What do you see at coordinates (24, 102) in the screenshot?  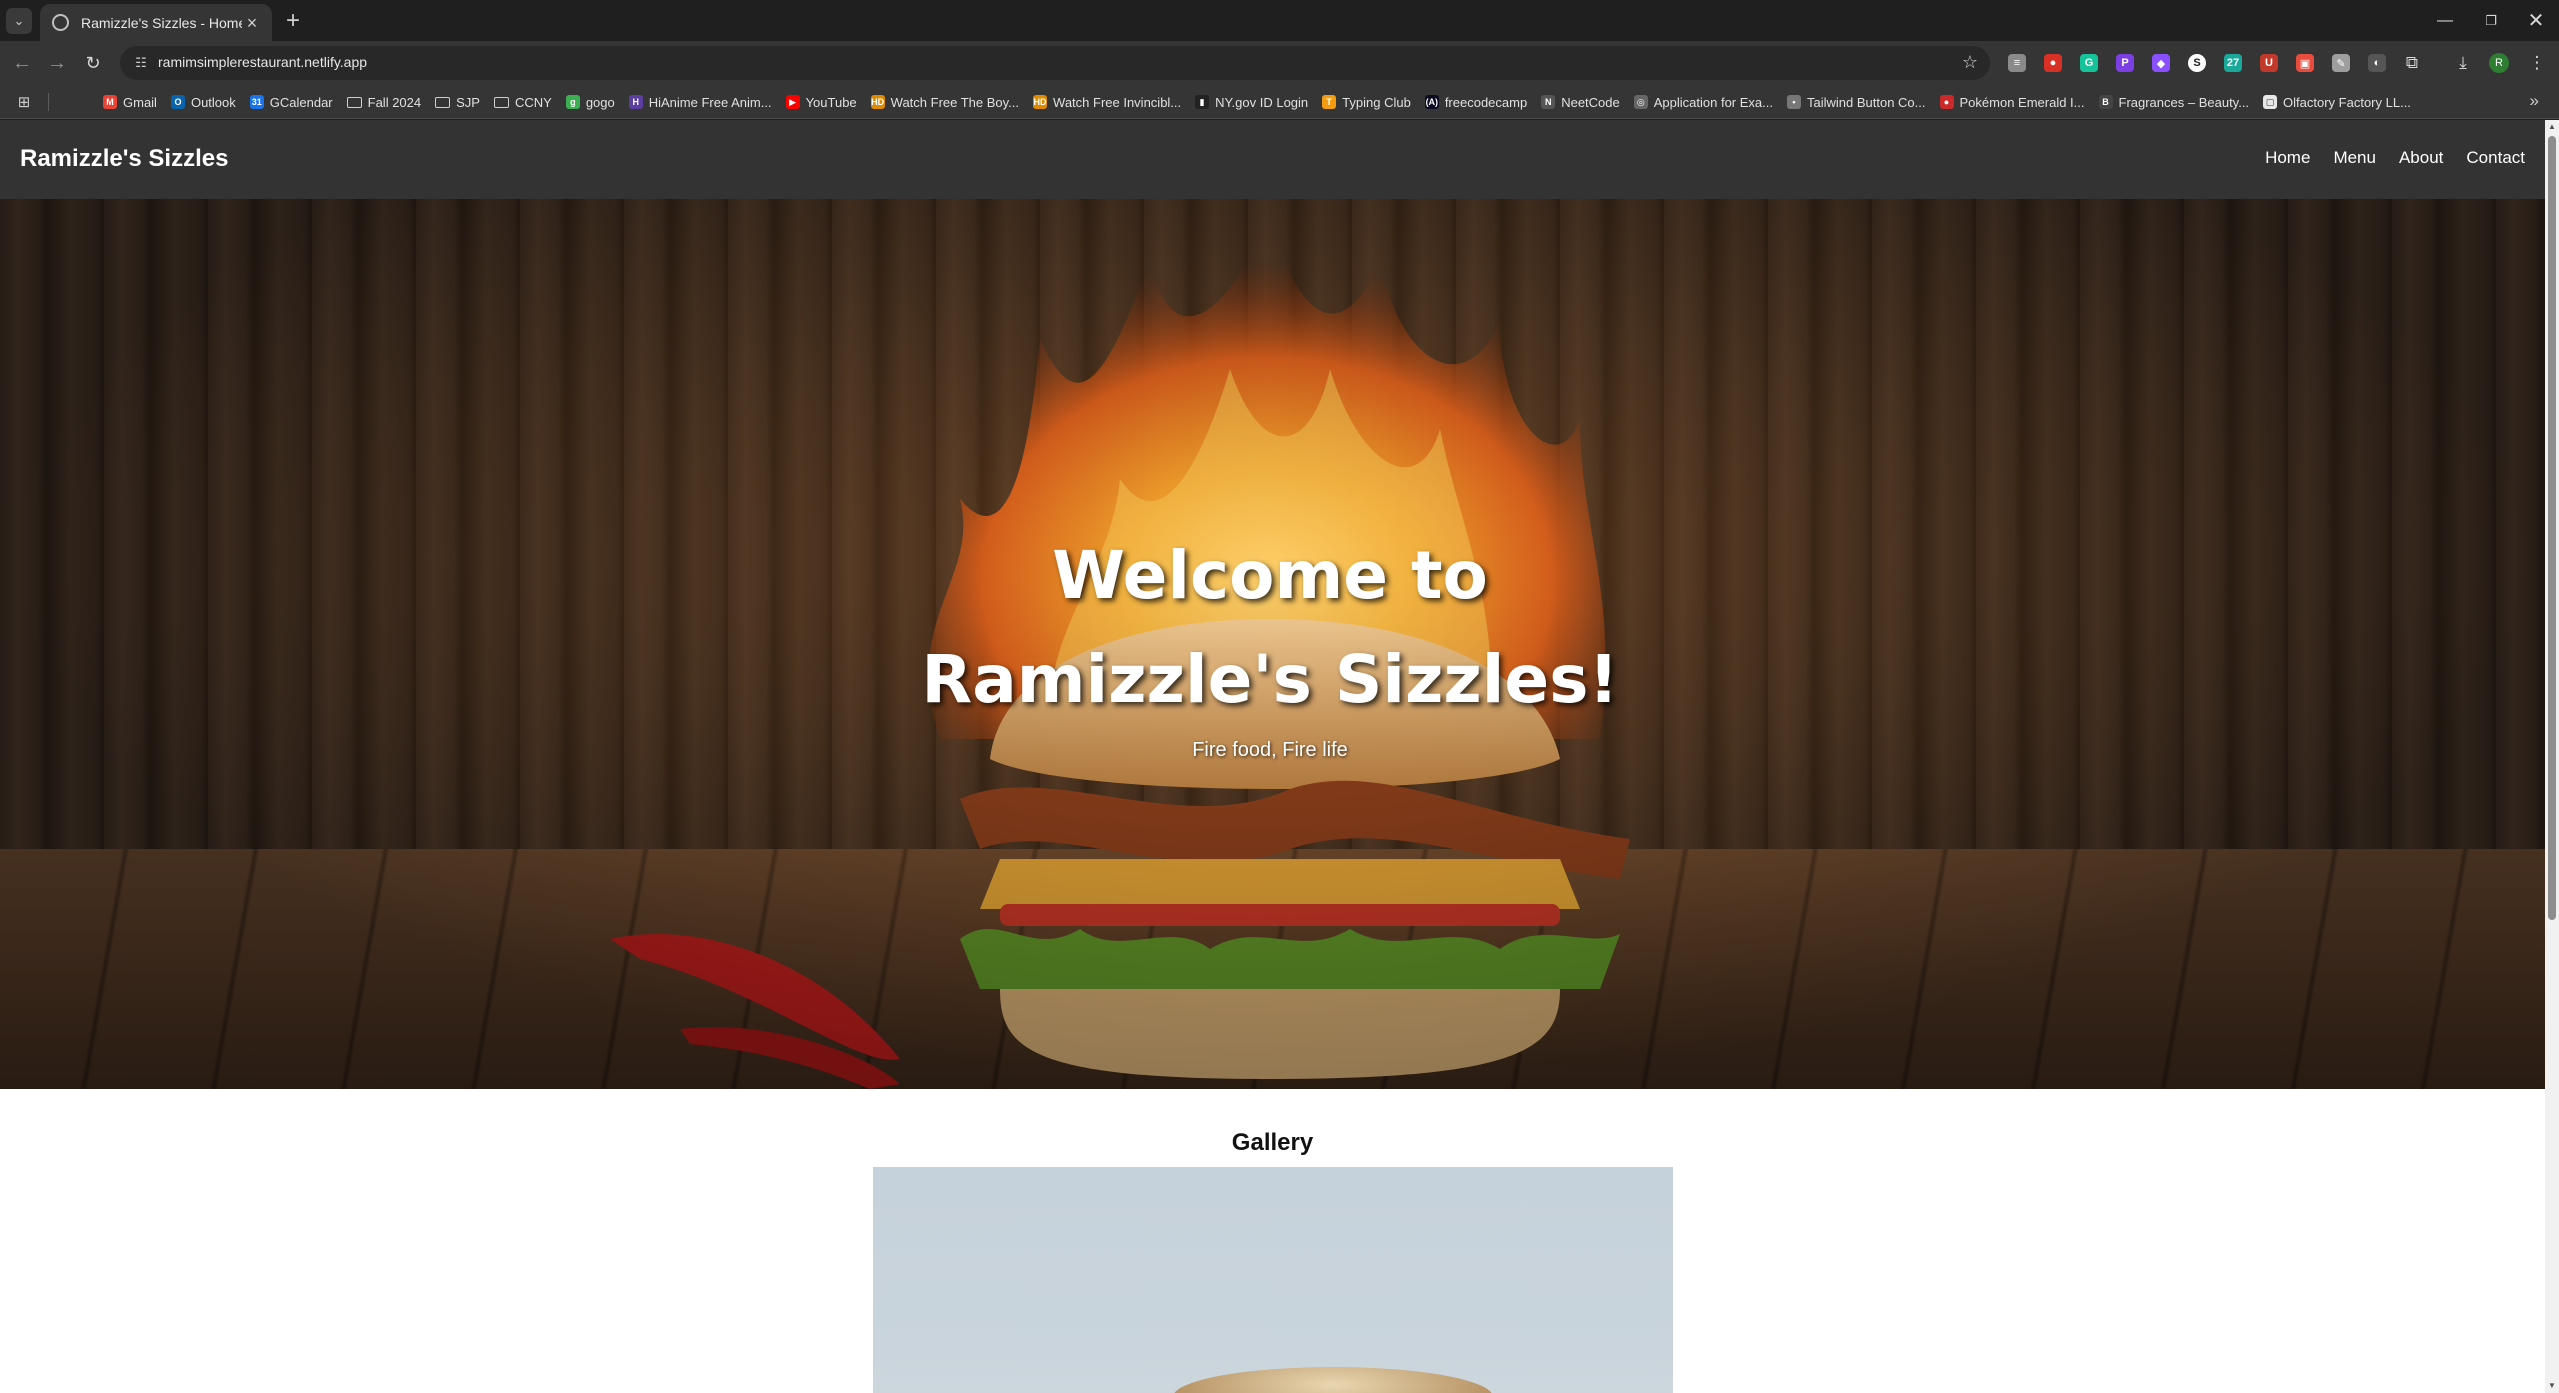 I see `apps-grid-icon: ⊞` at bounding box center [24, 102].